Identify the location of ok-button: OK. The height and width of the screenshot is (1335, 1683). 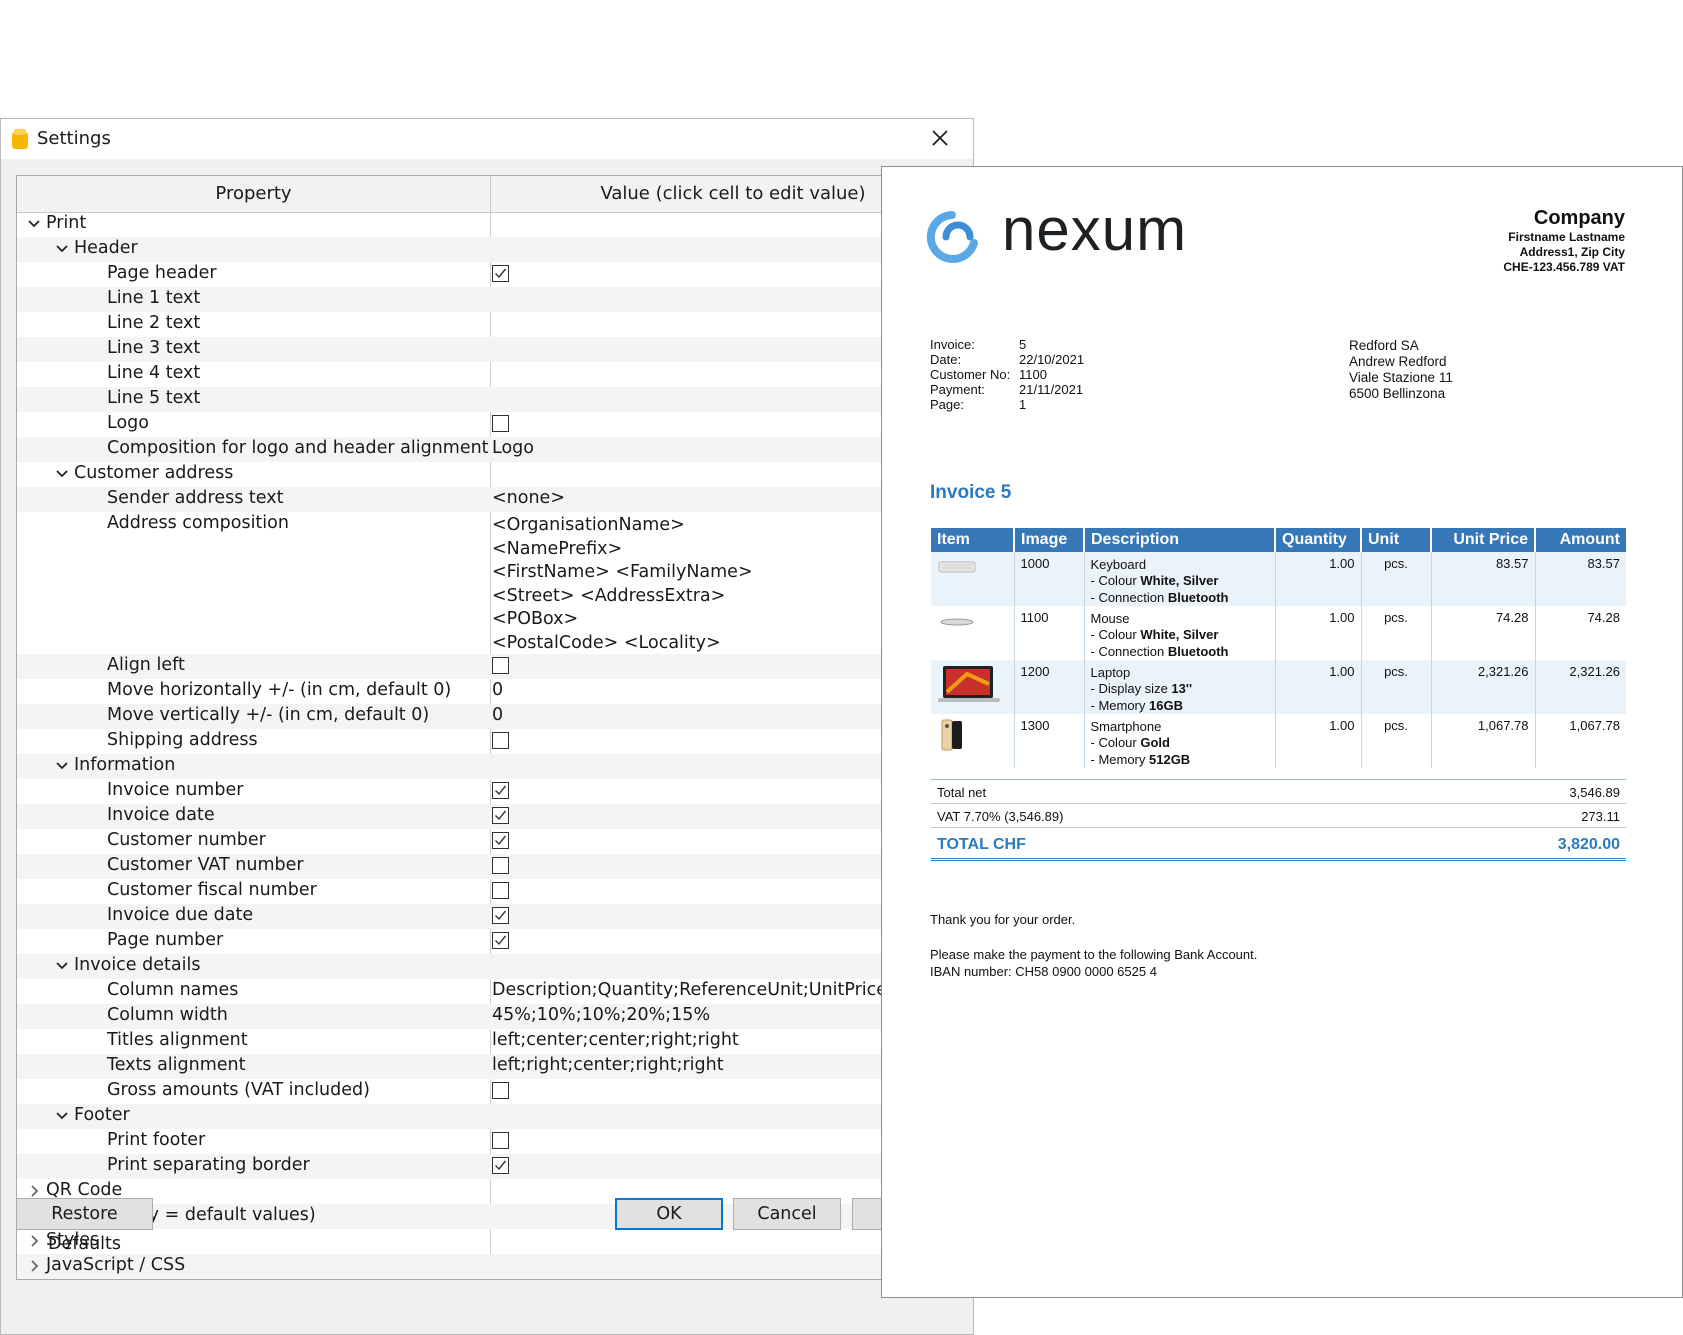
(669, 1214).